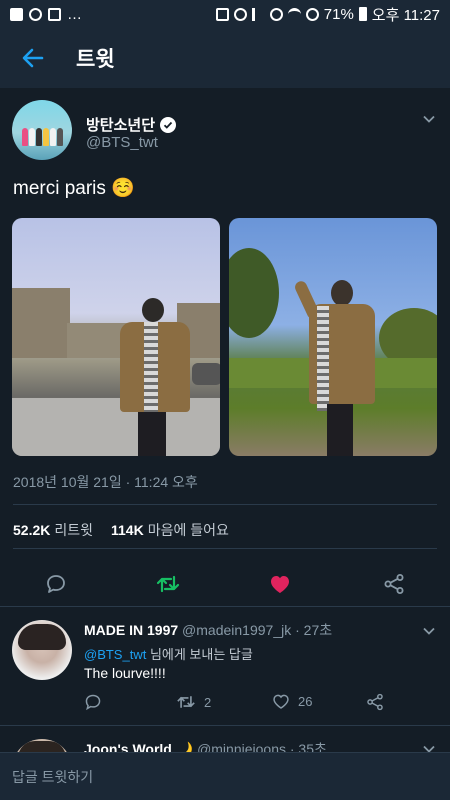  Describe the element at coordinates (314, 630) in the screenshot. I see `reply-time: · 27초` at that location.